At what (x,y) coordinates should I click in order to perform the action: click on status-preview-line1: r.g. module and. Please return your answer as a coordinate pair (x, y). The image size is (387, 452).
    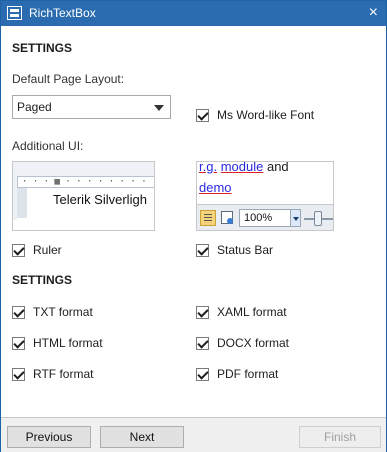
    Looking at the image, I should click on (244, 167).